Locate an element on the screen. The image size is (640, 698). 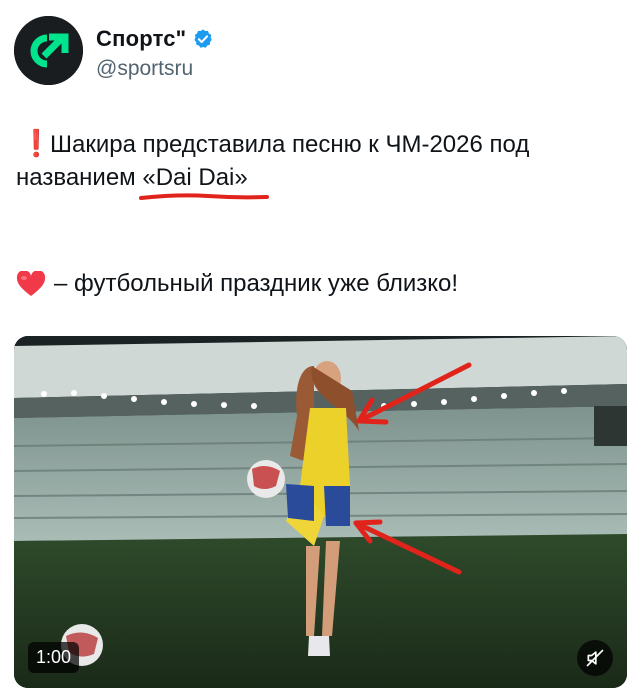
post-text-line-2: названием «Dai Dai» is located at coordinates (132, 177).